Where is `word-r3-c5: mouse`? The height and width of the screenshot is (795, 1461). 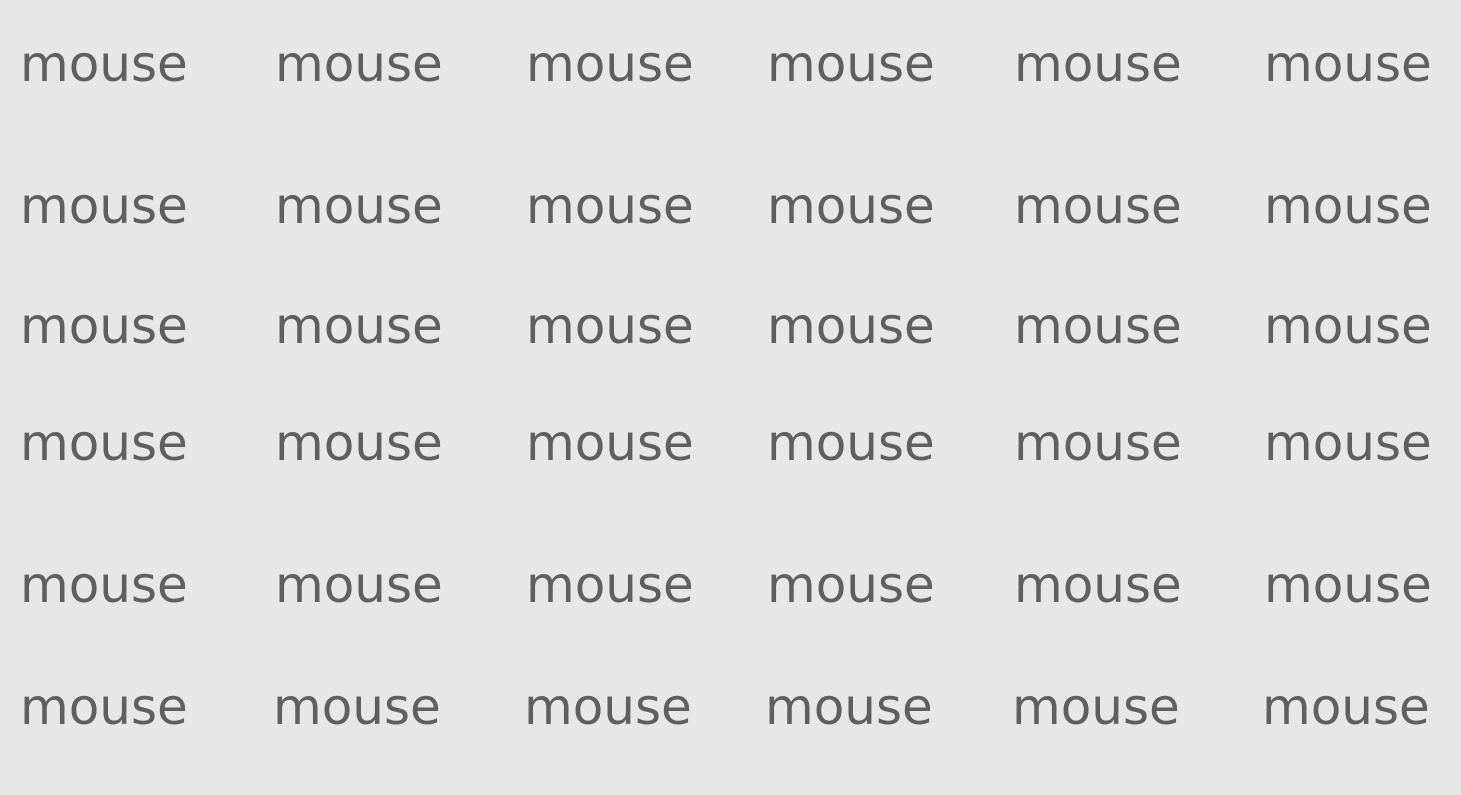 word-r3-c5: mouse is located at coordinates (1098, 326).